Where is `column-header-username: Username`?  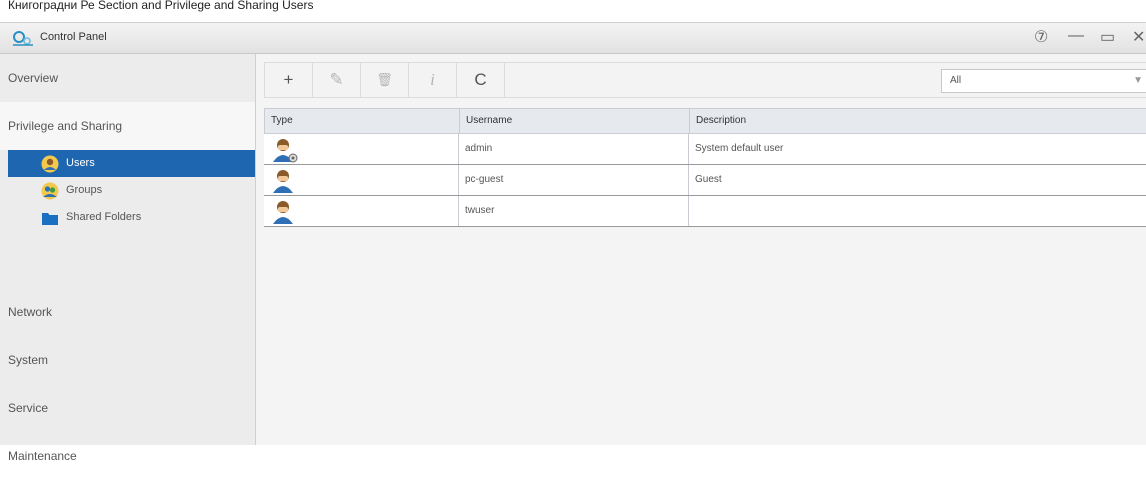
column-header-username: Username is located at coordinates (574, 121).